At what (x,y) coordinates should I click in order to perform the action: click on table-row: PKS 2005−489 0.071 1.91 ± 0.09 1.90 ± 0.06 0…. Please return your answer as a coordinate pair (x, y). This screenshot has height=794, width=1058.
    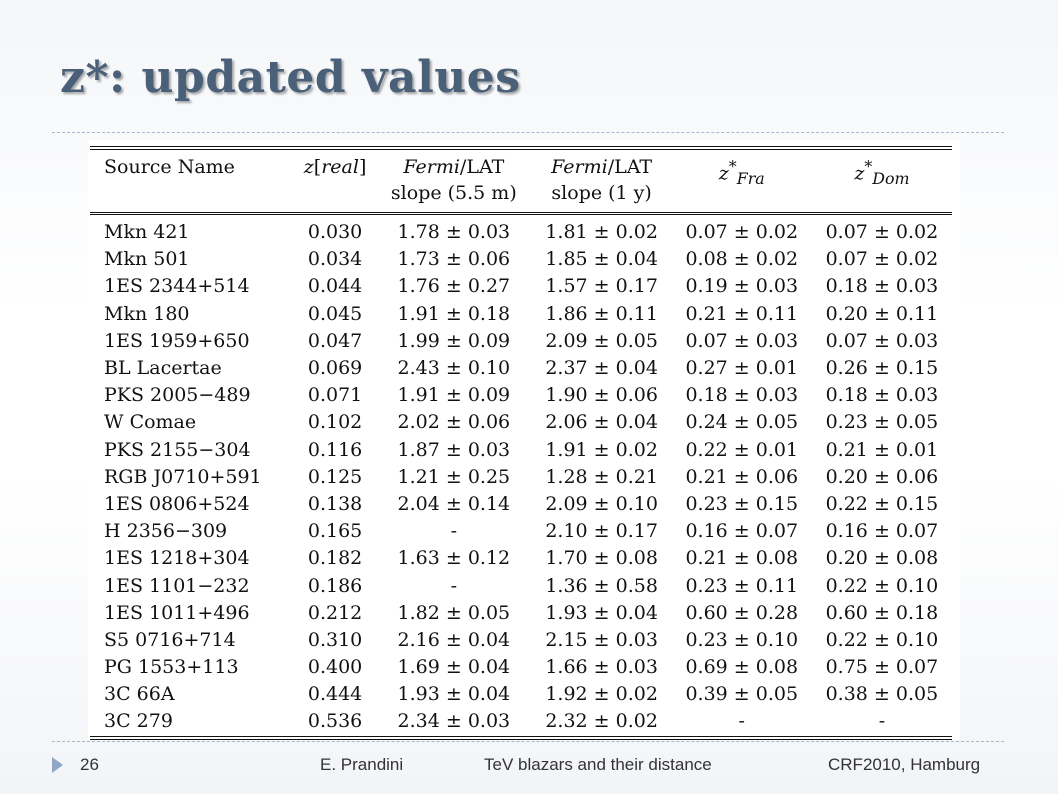
    Looking at the image, I should click on (521, 395).